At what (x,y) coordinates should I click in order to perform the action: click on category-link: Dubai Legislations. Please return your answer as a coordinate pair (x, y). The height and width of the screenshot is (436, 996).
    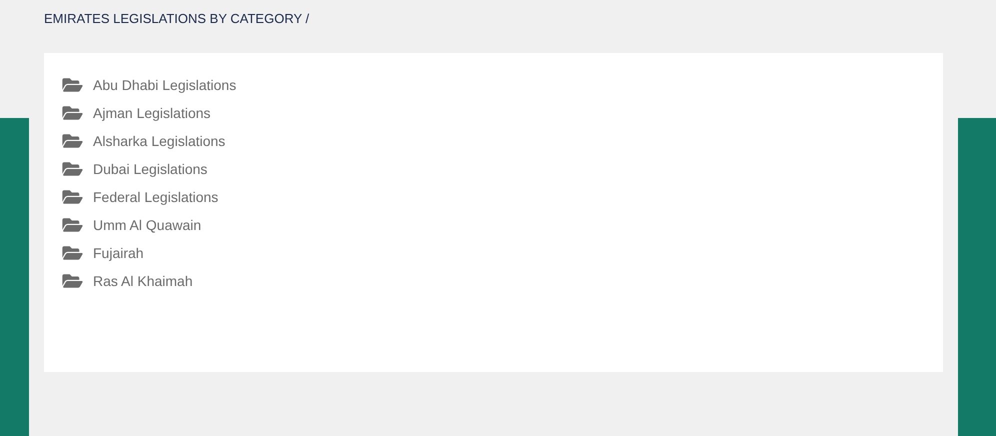
    Looking at the image, I should click on (150, 169).